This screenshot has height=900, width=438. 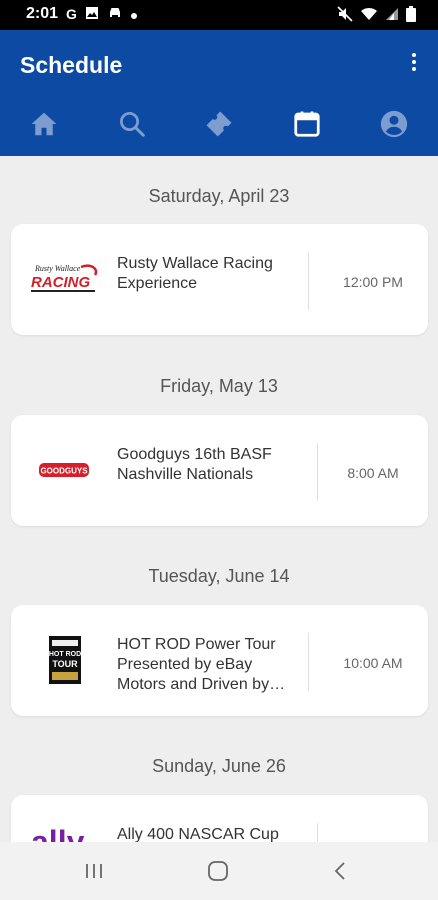 I want to click on logo-text-sub: TOUR, so click(x=65, y=664).